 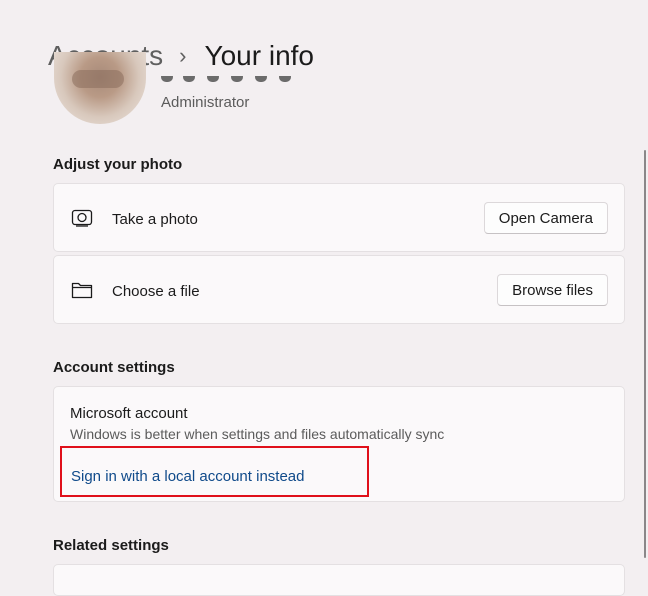 What do you see at coordinates (100, 88) in the screenshot?
I see `avatar` at bounding box center [100, 88].